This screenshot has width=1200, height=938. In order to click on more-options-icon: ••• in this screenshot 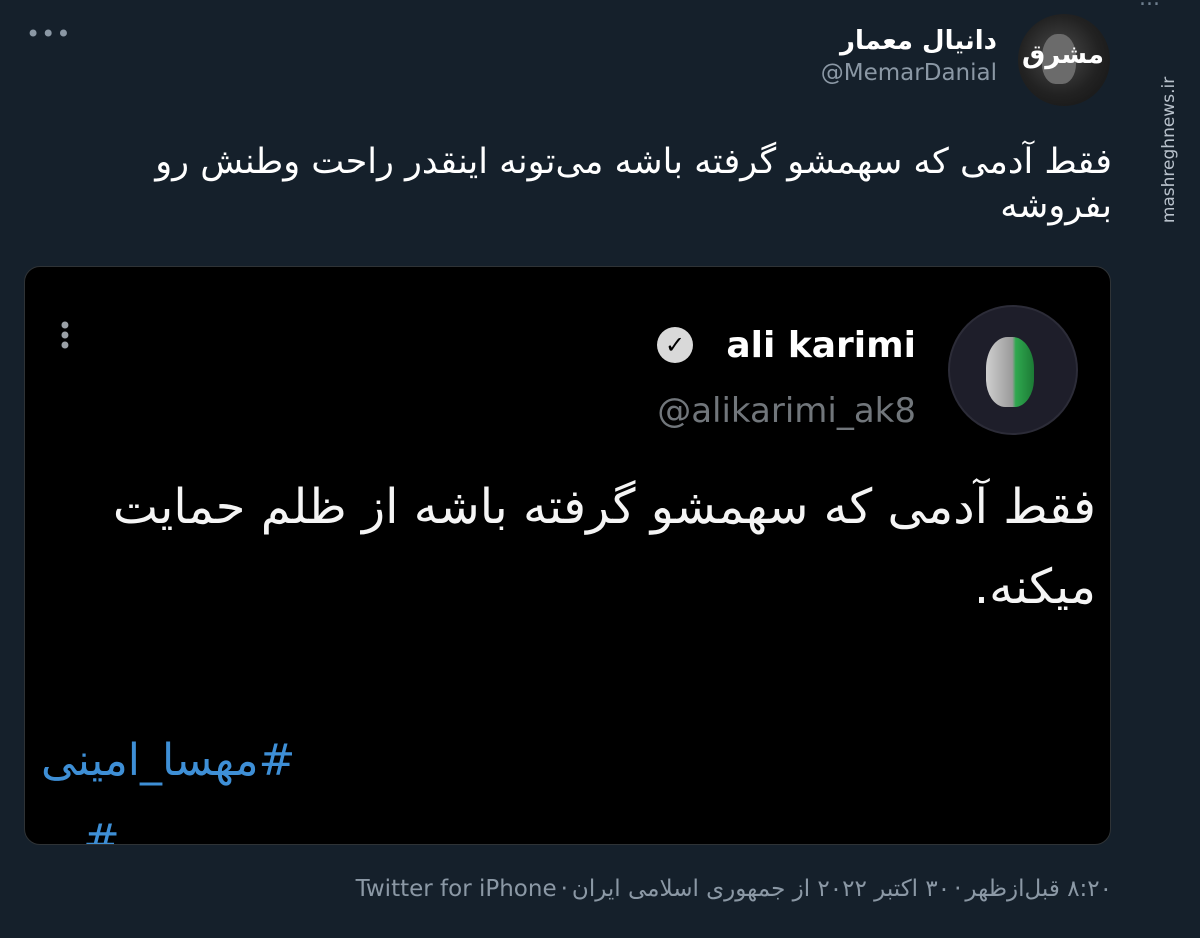, I will do `click(48, 34)`.